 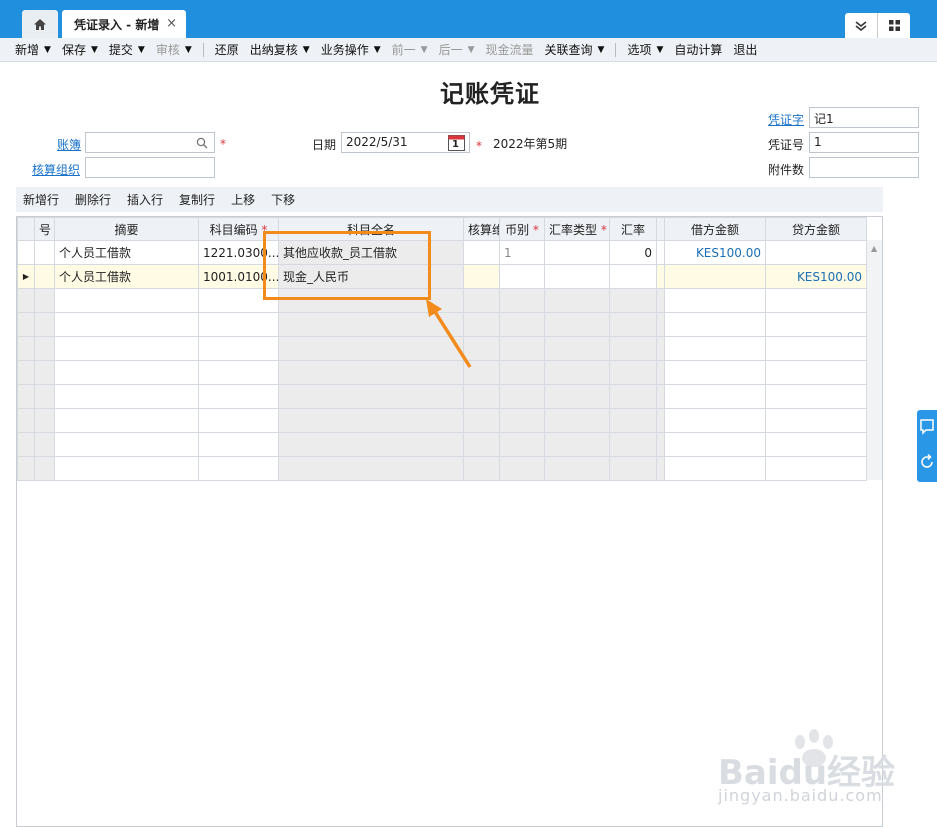 What do you see at coordinates (490, 94) in the screenshot?
I see `page-title: 记账凭证` at bounding box center [490, 94].